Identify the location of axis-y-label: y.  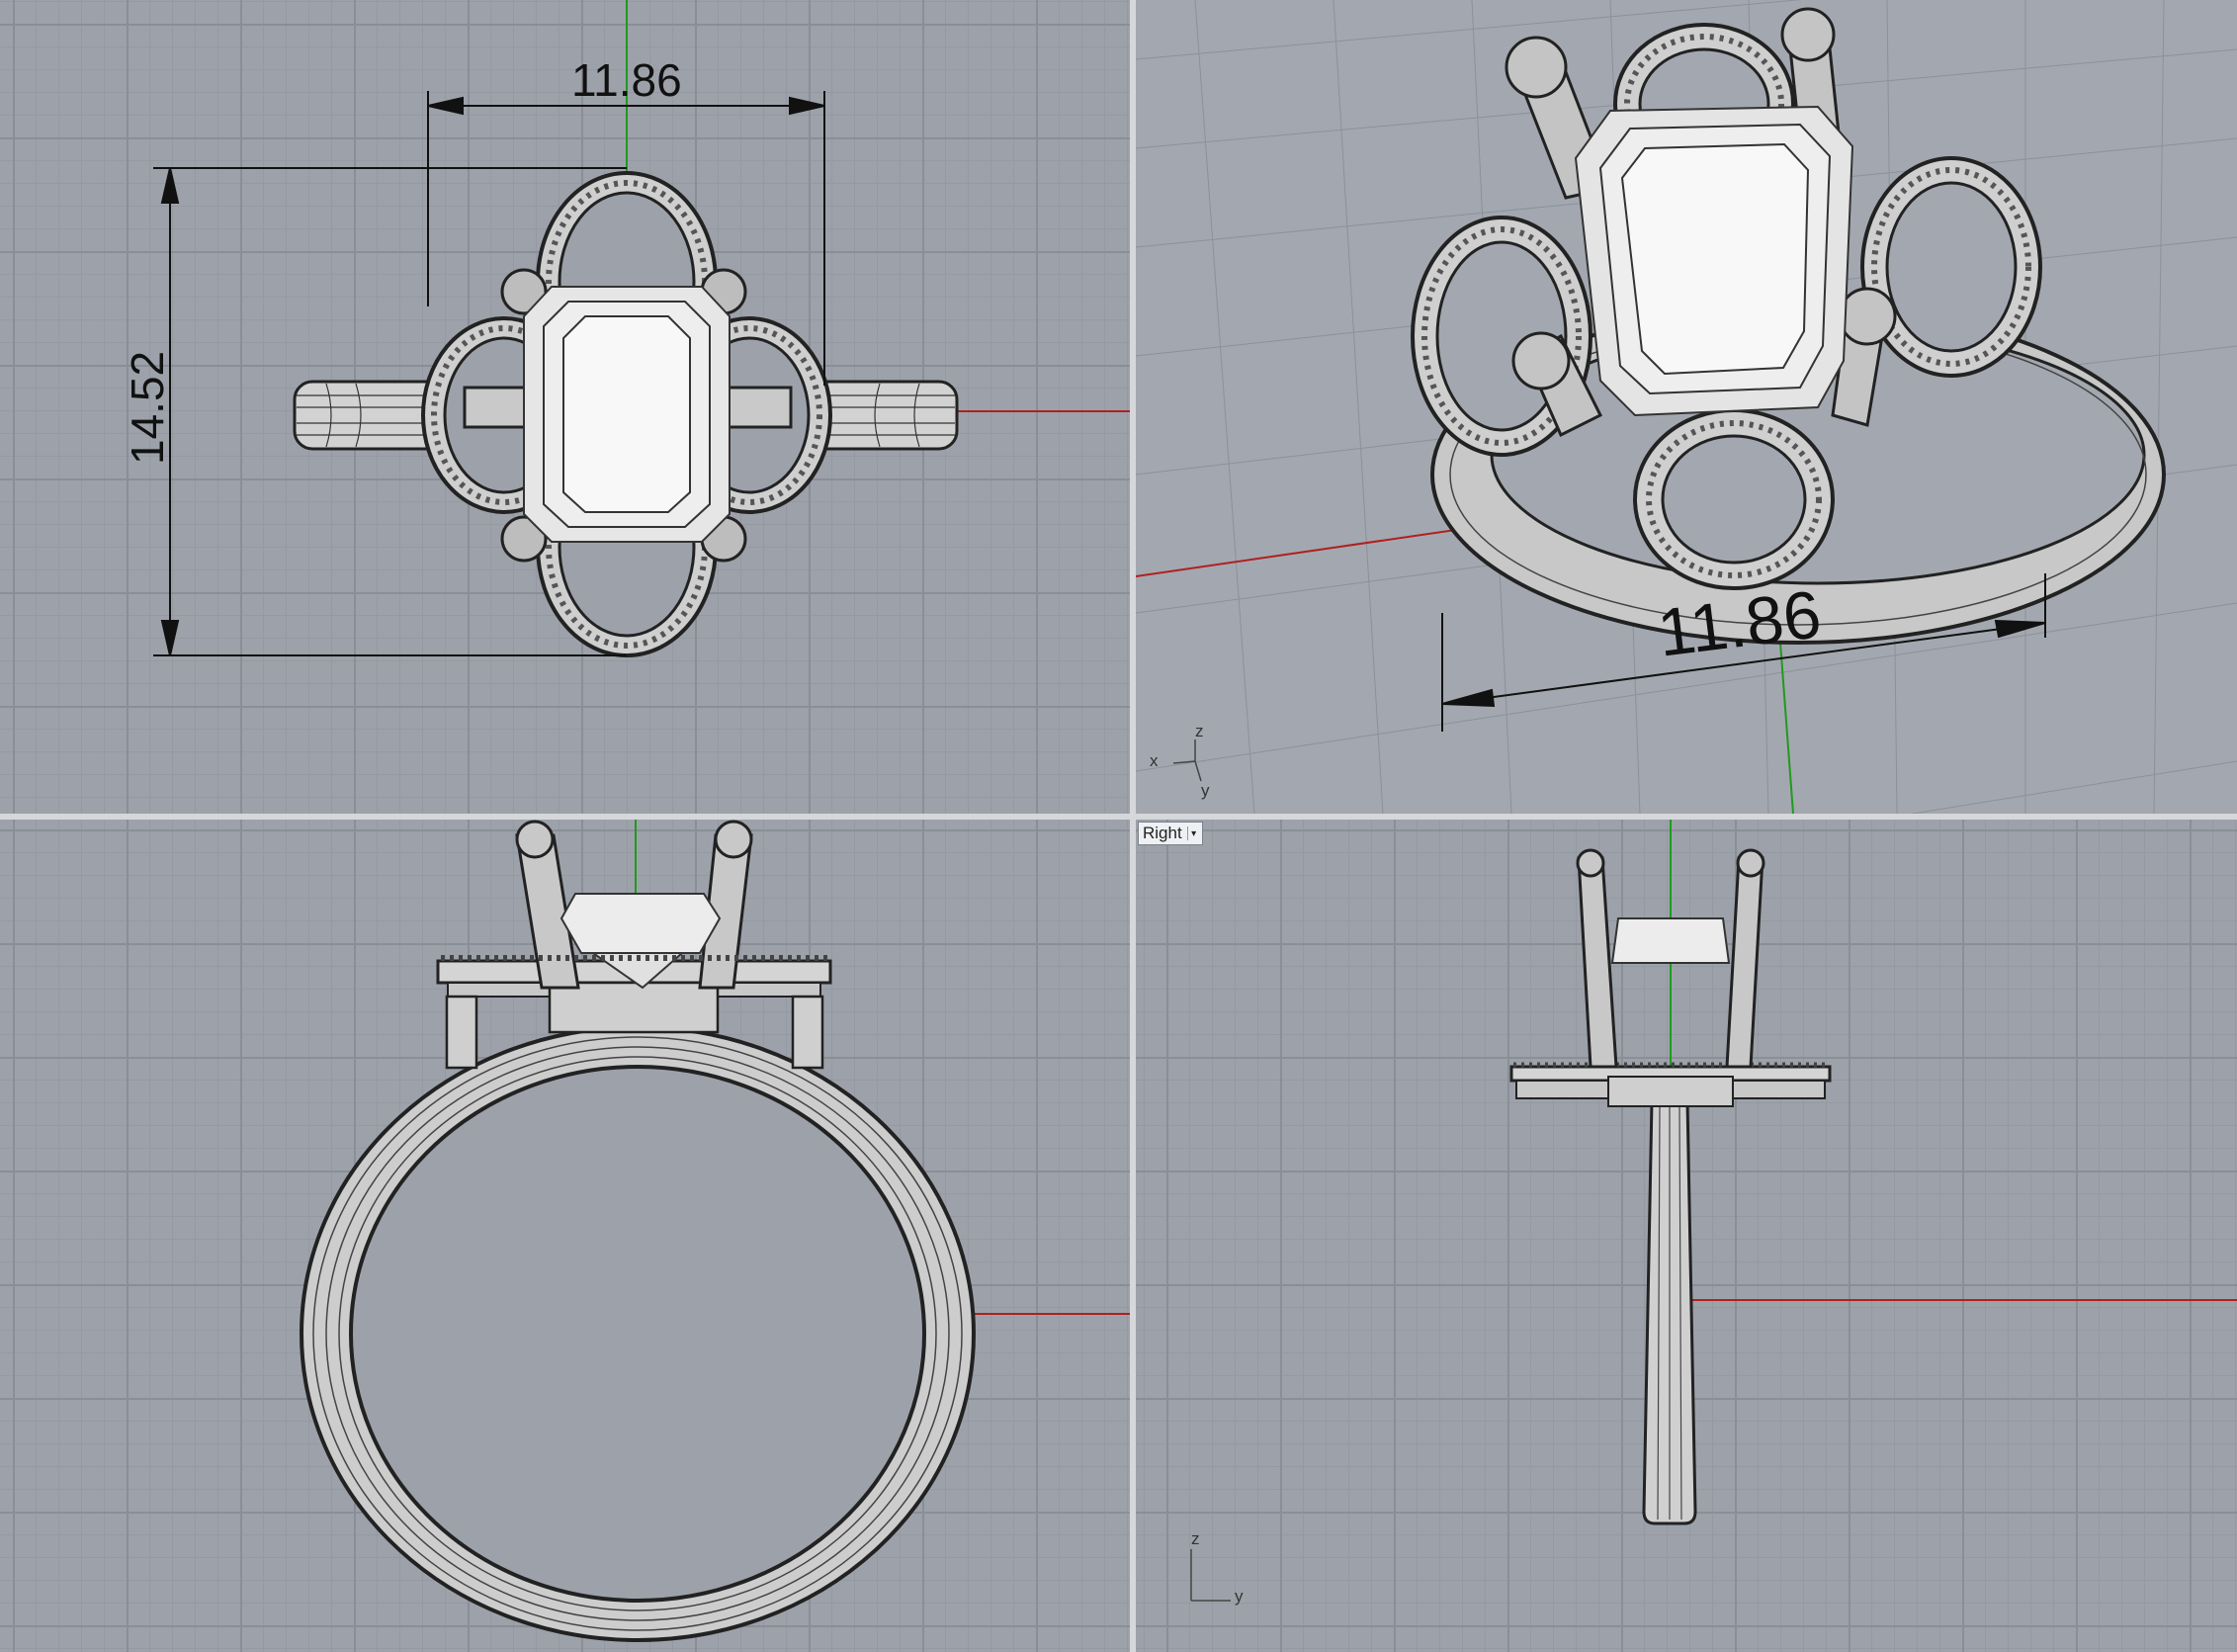
(1239, 1596).